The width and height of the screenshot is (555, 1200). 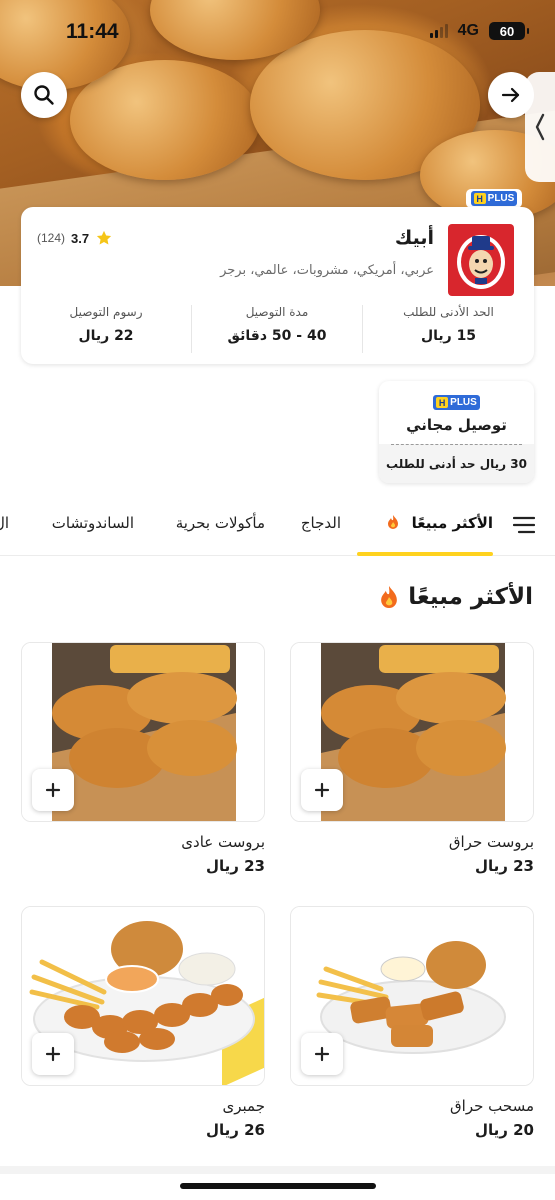 I want to click on product-name: جمبرى, so click(x=244, y=1106).